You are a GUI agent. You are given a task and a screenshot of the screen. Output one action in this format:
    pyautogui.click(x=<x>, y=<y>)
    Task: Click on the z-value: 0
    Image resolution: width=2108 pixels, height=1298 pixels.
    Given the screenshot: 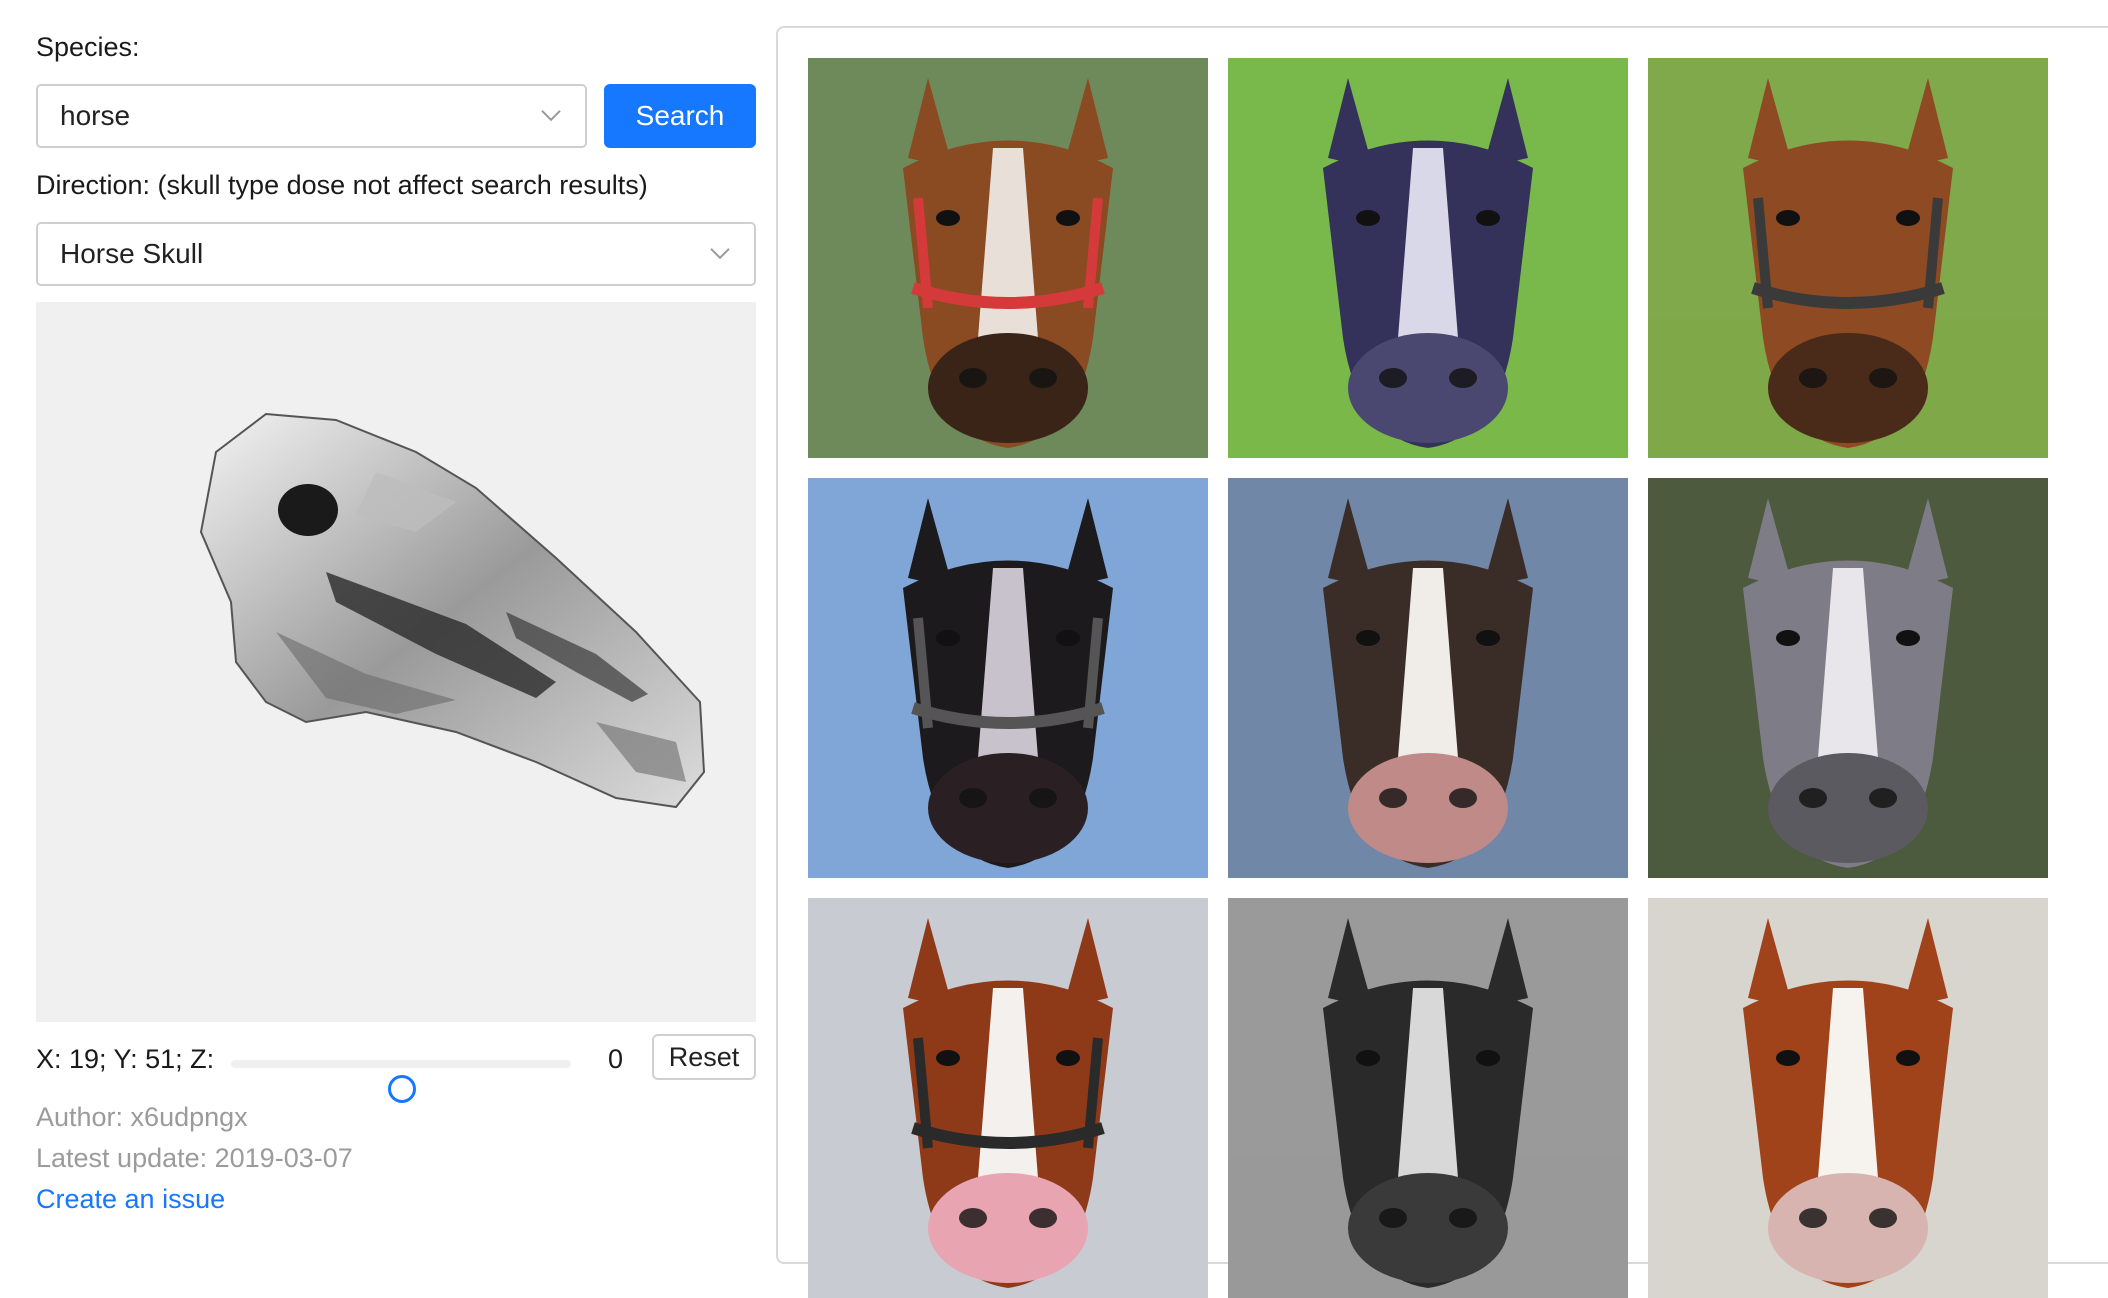 What is the action you would take?
    pyautogui.click(x=616, y=1059)
    